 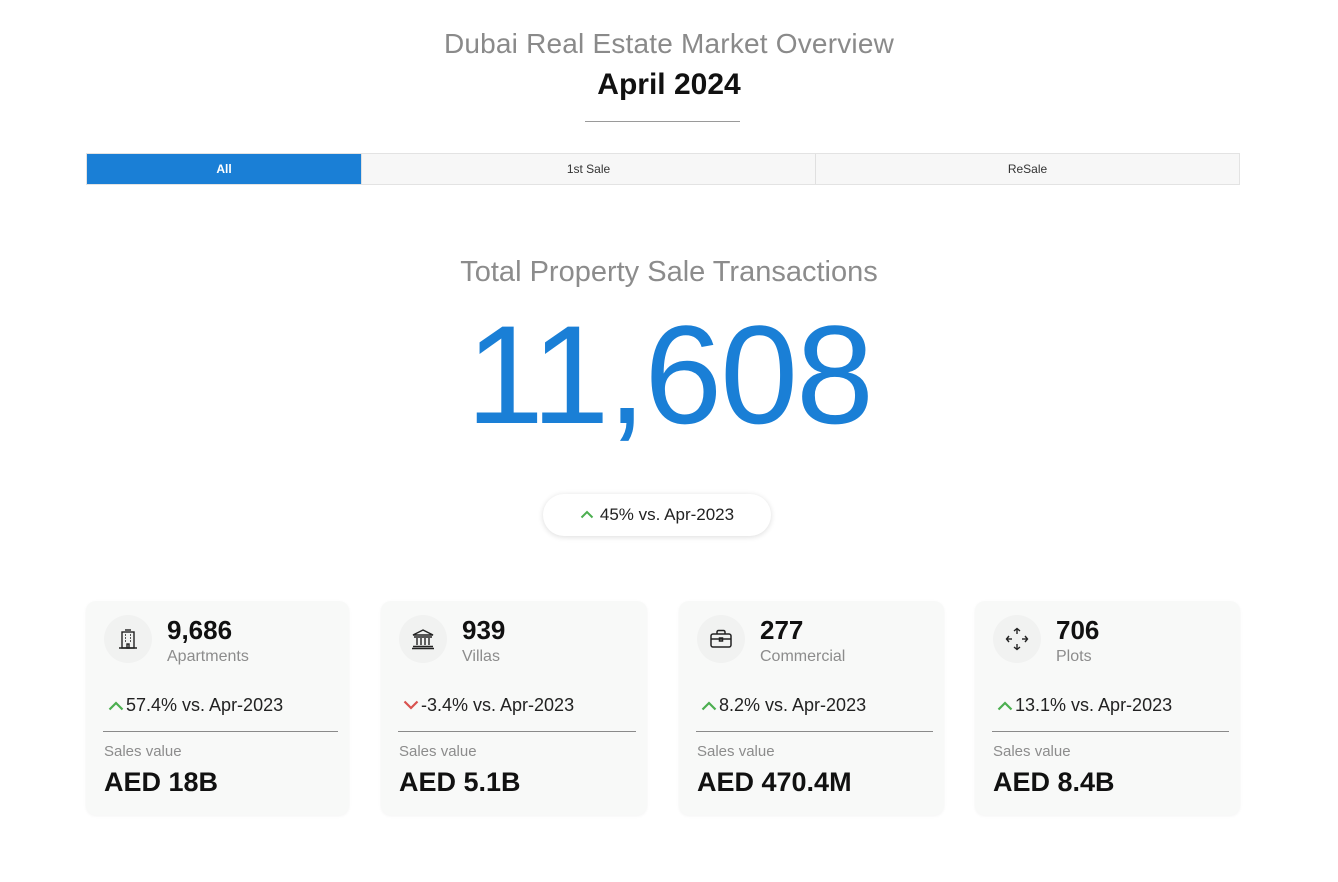 I want to click on sales-value: AED 5.1B, so click(x=460, y=782).